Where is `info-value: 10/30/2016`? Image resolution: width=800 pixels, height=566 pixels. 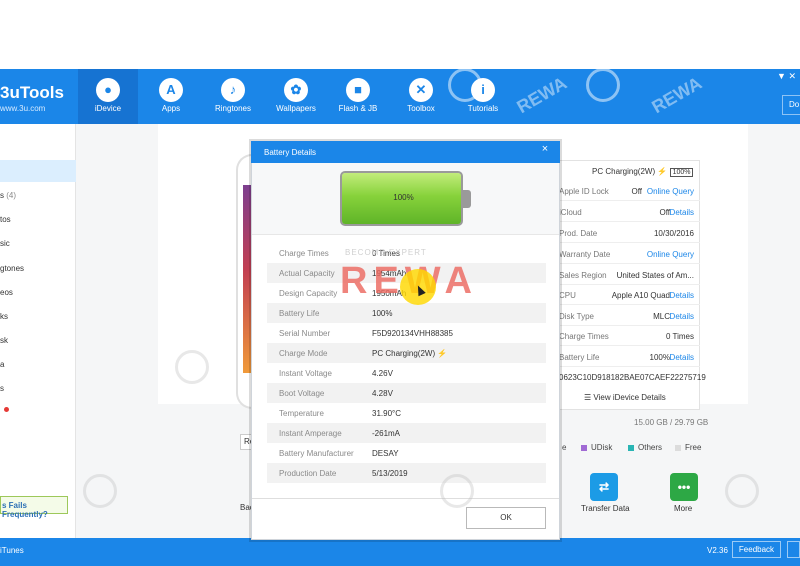
info-value: 10/30/2016 is located at coordinates (673, 233).